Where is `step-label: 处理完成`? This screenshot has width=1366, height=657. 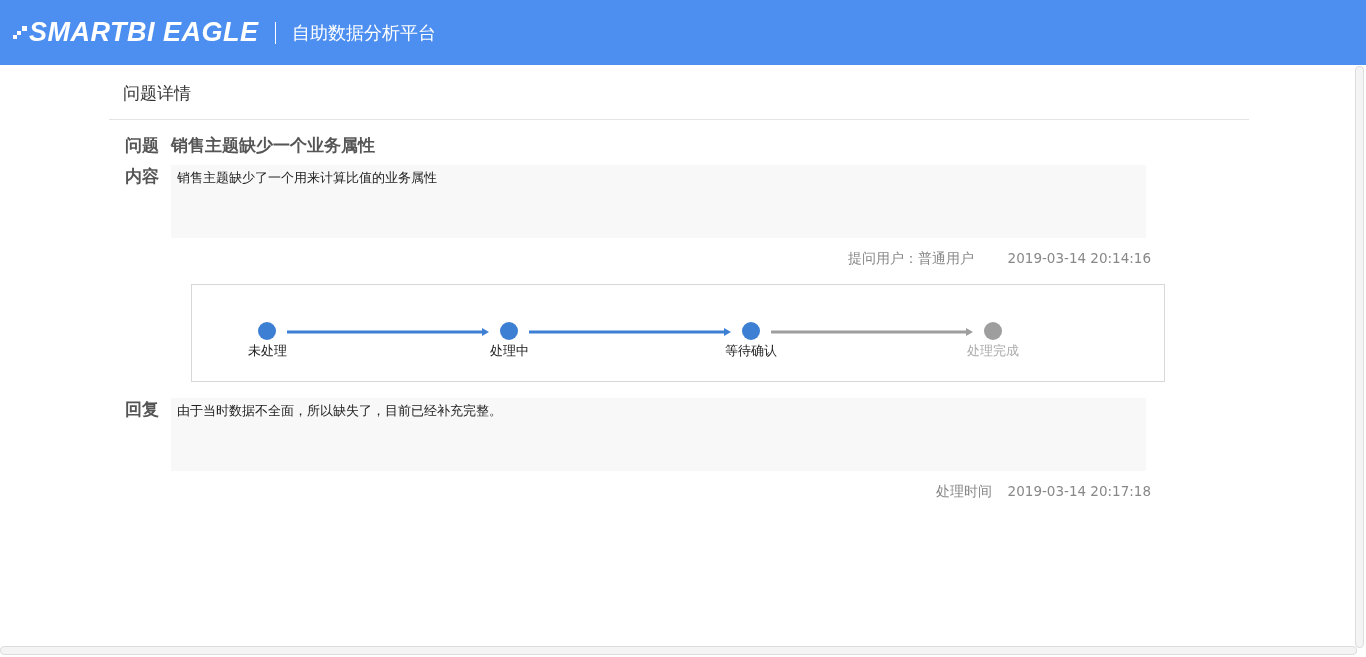 step-label: 处理完成 is located at coordinates (993, 351).